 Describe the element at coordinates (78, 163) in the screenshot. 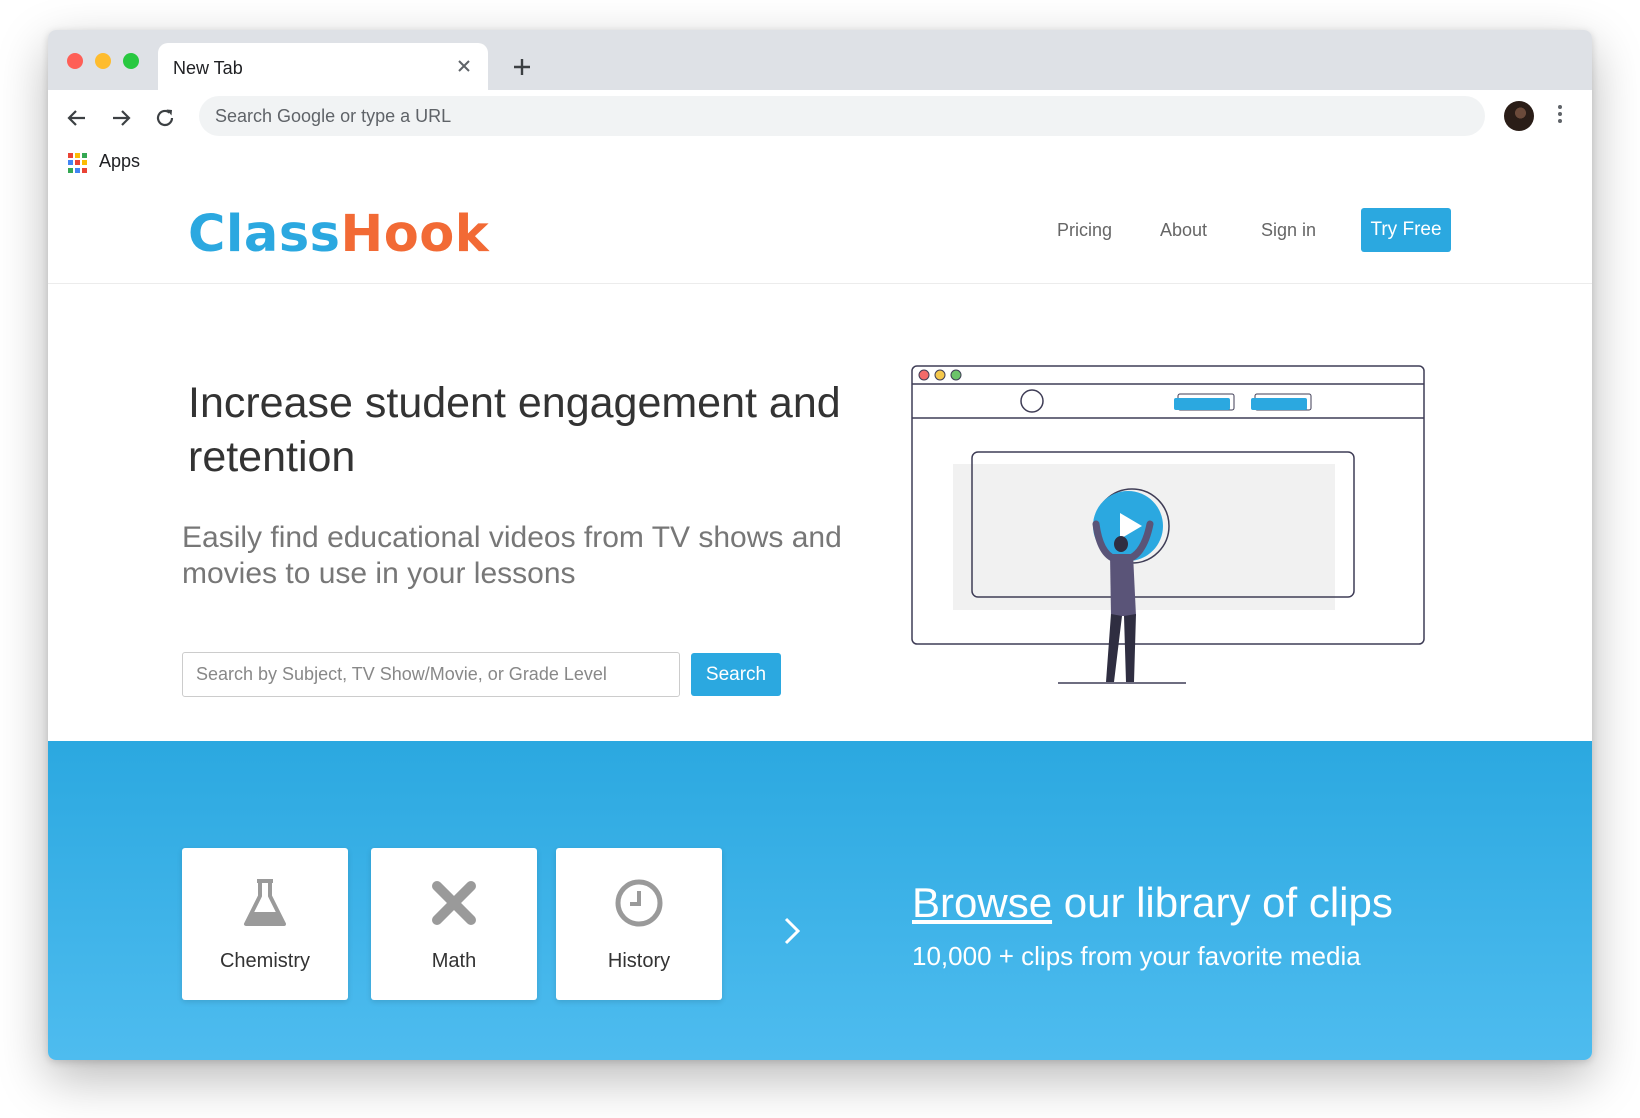

I see `apps-grid-icon` at that location.